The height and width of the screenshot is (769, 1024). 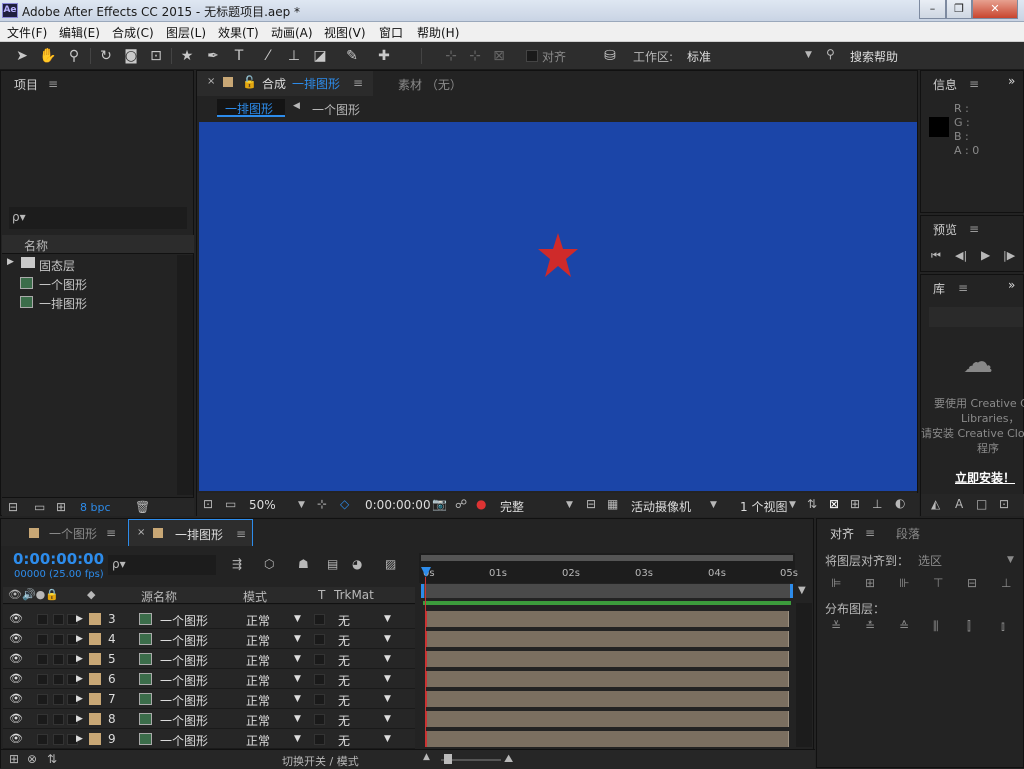 I want to click on label-tag-icon: ◆, so click(x=91, y=594).